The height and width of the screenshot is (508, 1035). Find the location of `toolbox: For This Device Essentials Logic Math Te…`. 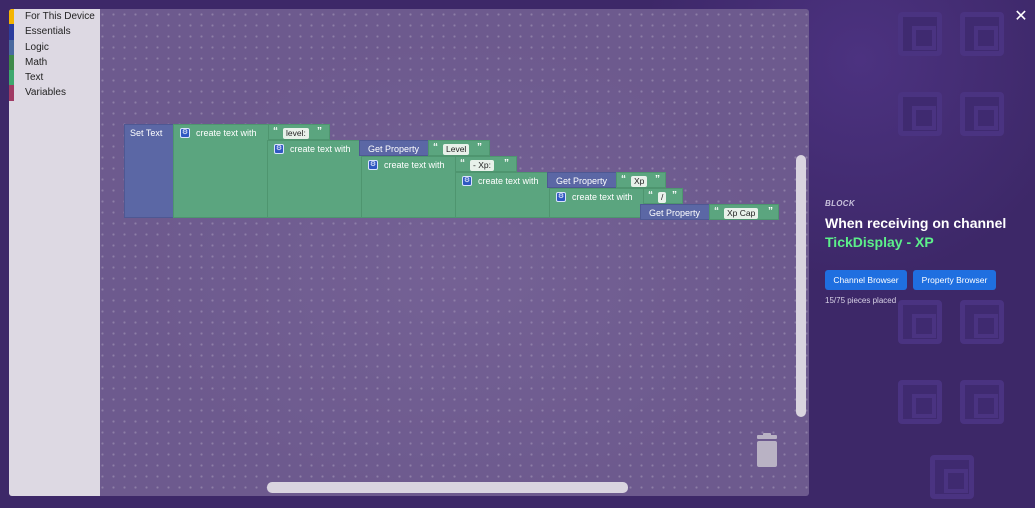

toolbox: For This Device Essentials Logic Math Te… is located at coordinates (54, 252).